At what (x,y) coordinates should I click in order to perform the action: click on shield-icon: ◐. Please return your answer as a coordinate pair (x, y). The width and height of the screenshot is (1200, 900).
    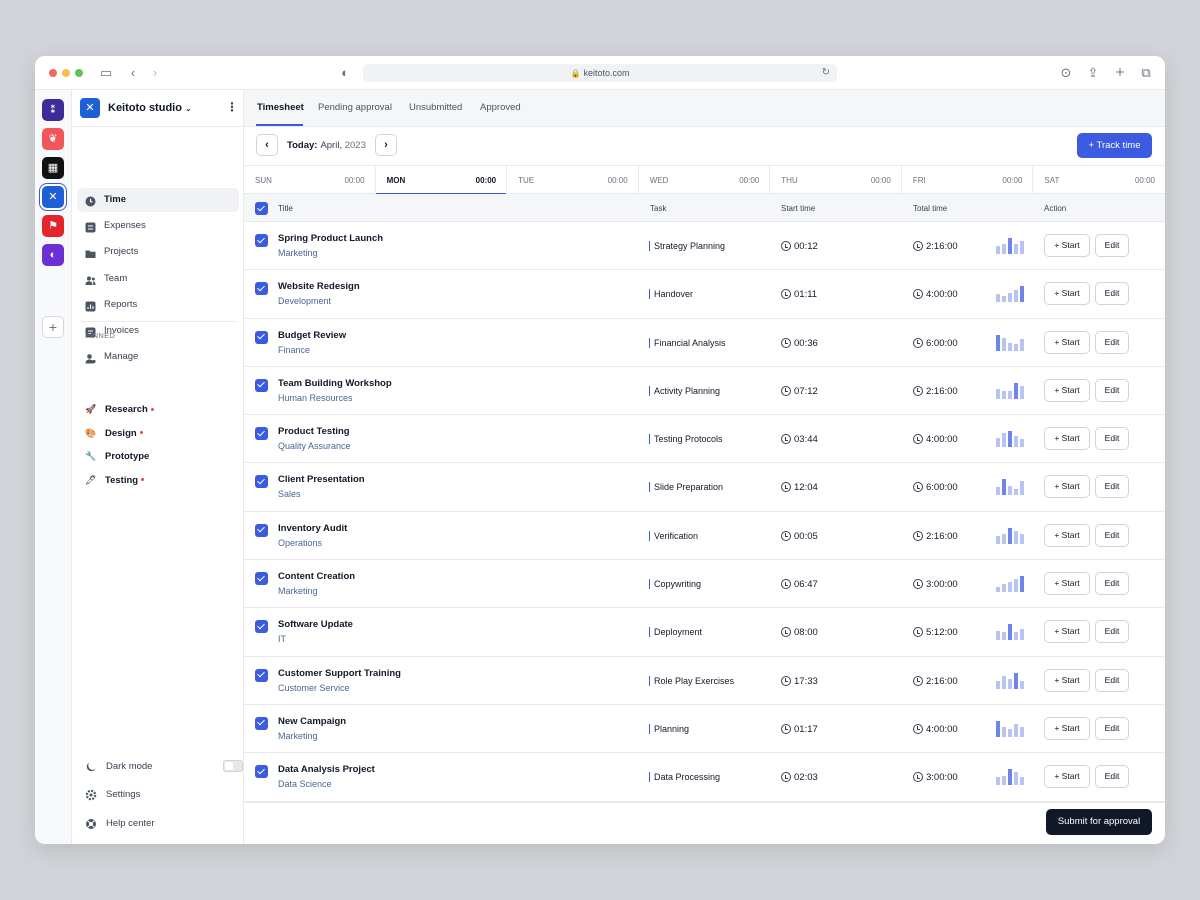
    Looking at the image, I should click on (345, 73).